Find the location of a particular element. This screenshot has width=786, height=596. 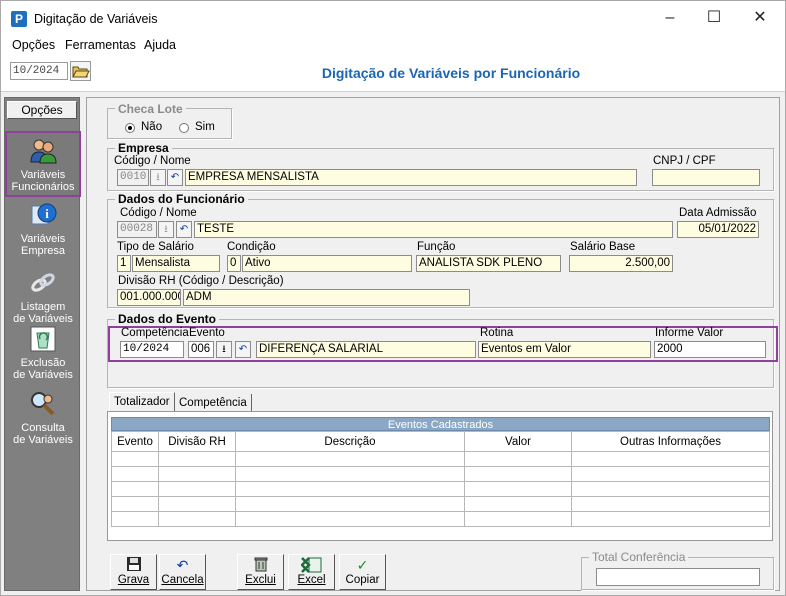

empresa-legend: Empresa is located at coordinates (143, 148).